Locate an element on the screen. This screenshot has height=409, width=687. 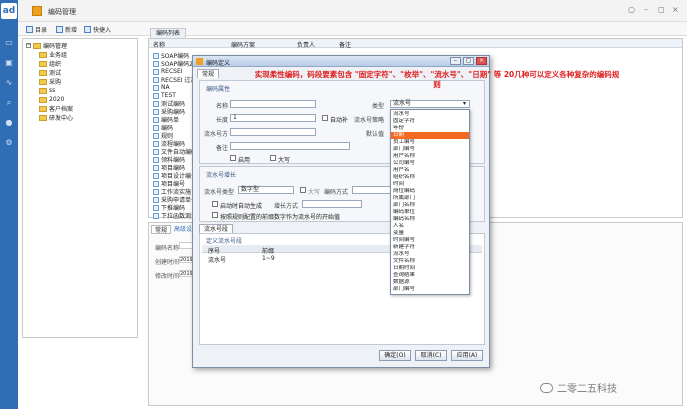
code-name-field is located at coordinates (186, 245).